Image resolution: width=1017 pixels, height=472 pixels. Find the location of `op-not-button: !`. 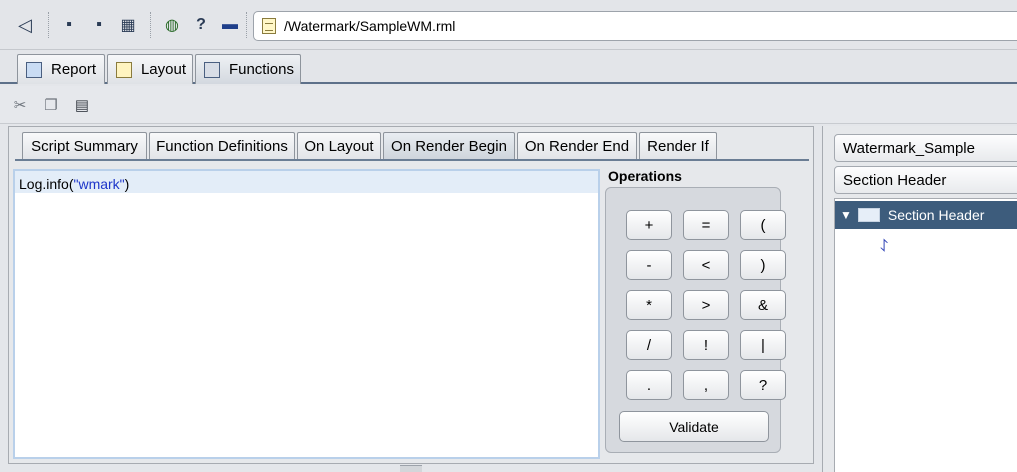

op-not-button: ! is located at coordinates (706, 345).